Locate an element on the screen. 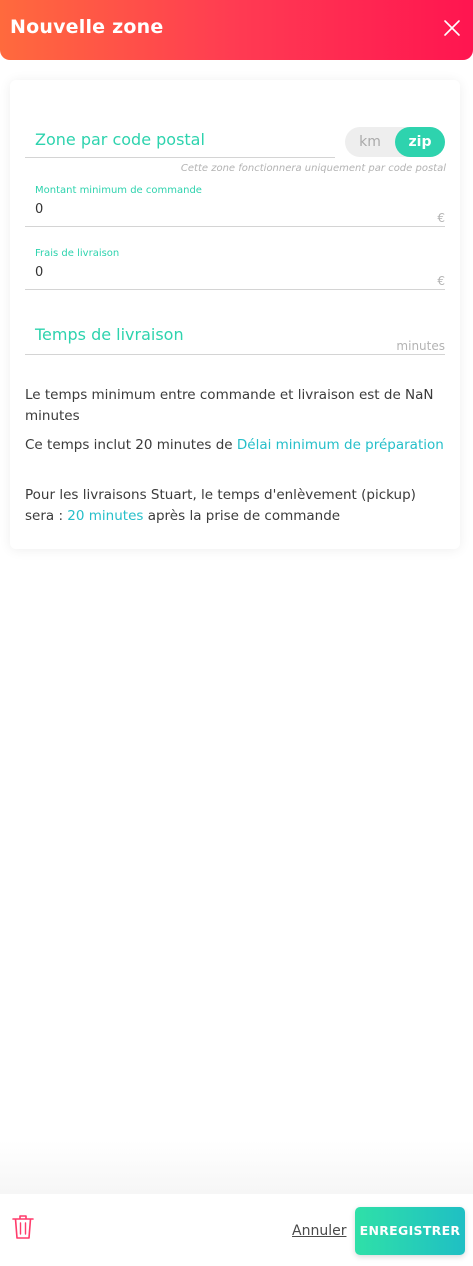 This screenshot has width=473, height=1266. delivery-fee-field: Frais de livraison 0 € is located at coordinates (235, 269).